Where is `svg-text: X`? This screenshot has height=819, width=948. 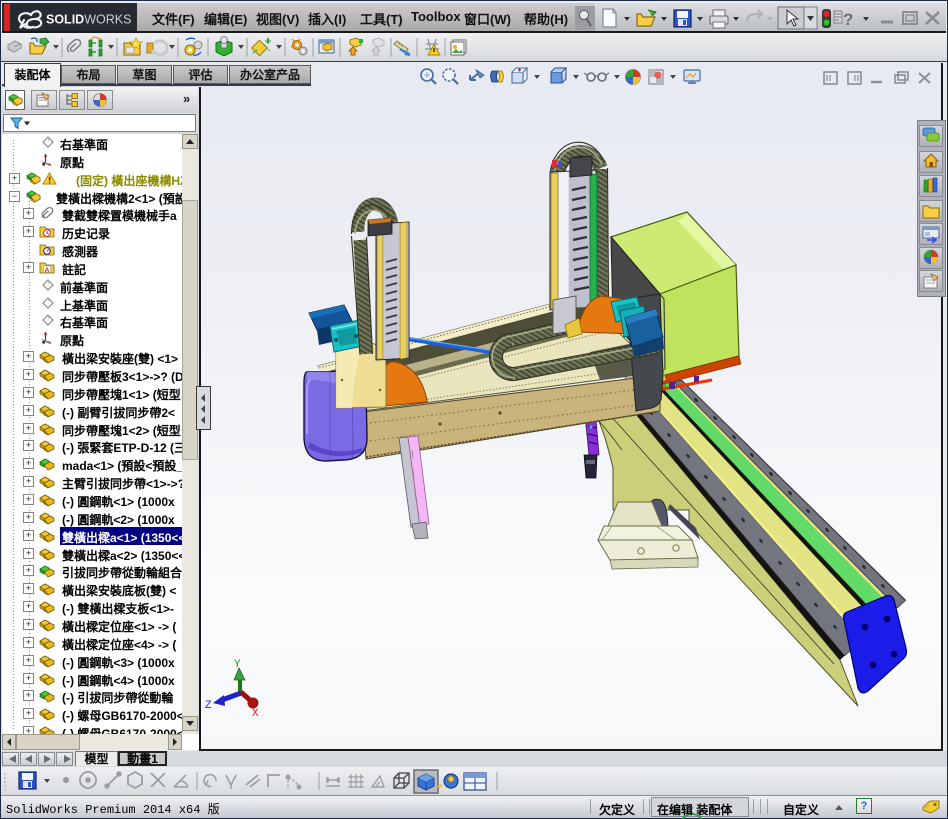
svg-text: X is located at coordinates (255, 714).